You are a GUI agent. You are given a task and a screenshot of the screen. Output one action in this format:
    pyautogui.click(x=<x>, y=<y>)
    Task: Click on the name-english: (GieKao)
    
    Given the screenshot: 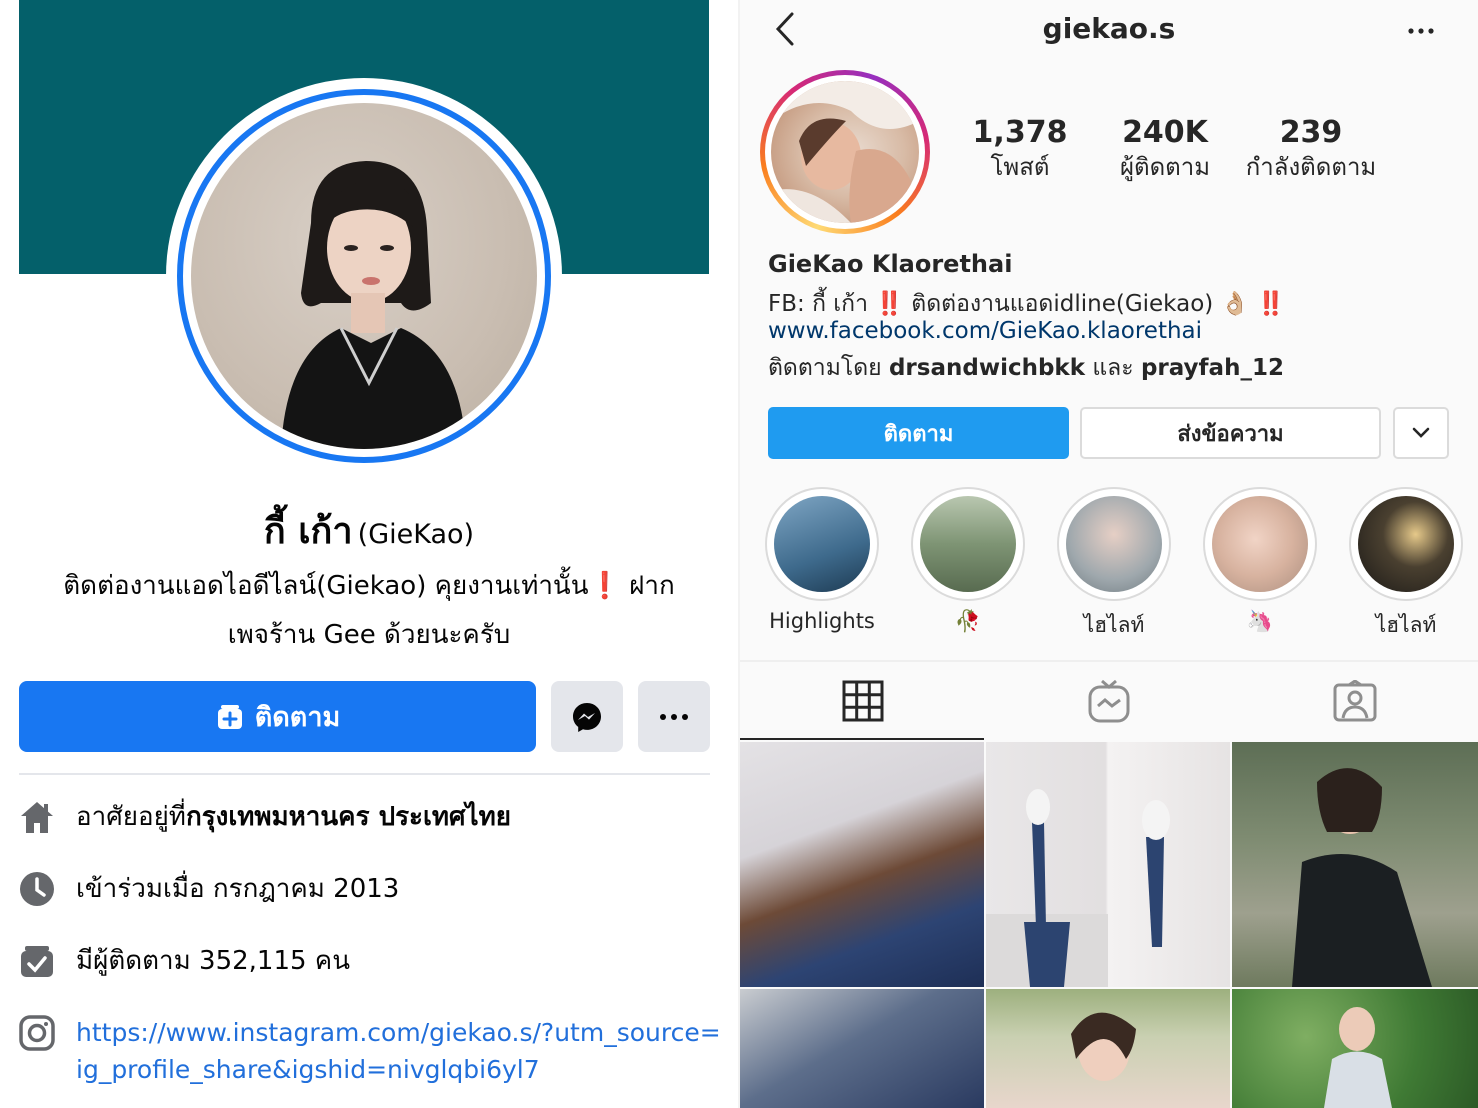 What is the action you would take?
    pyautogui.click(x=416, y=534)
    